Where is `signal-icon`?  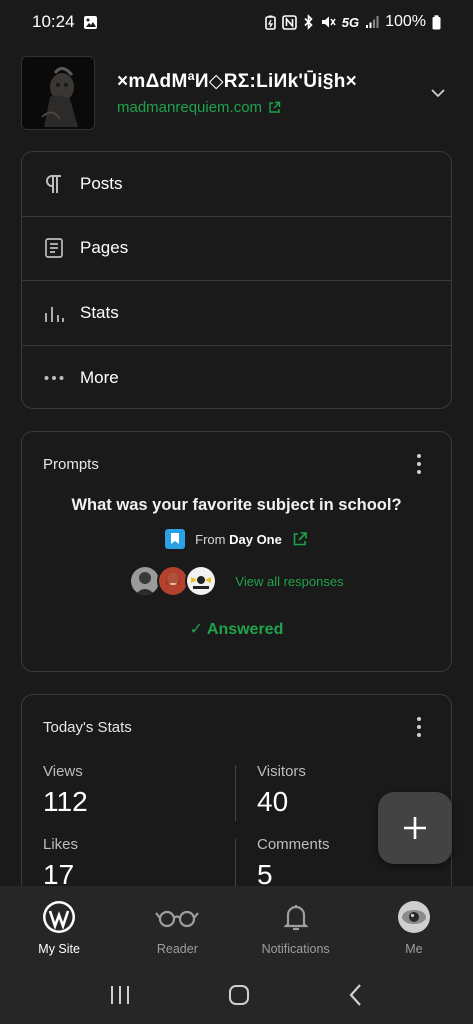 signal-icon is located at coordinates (372, 22).